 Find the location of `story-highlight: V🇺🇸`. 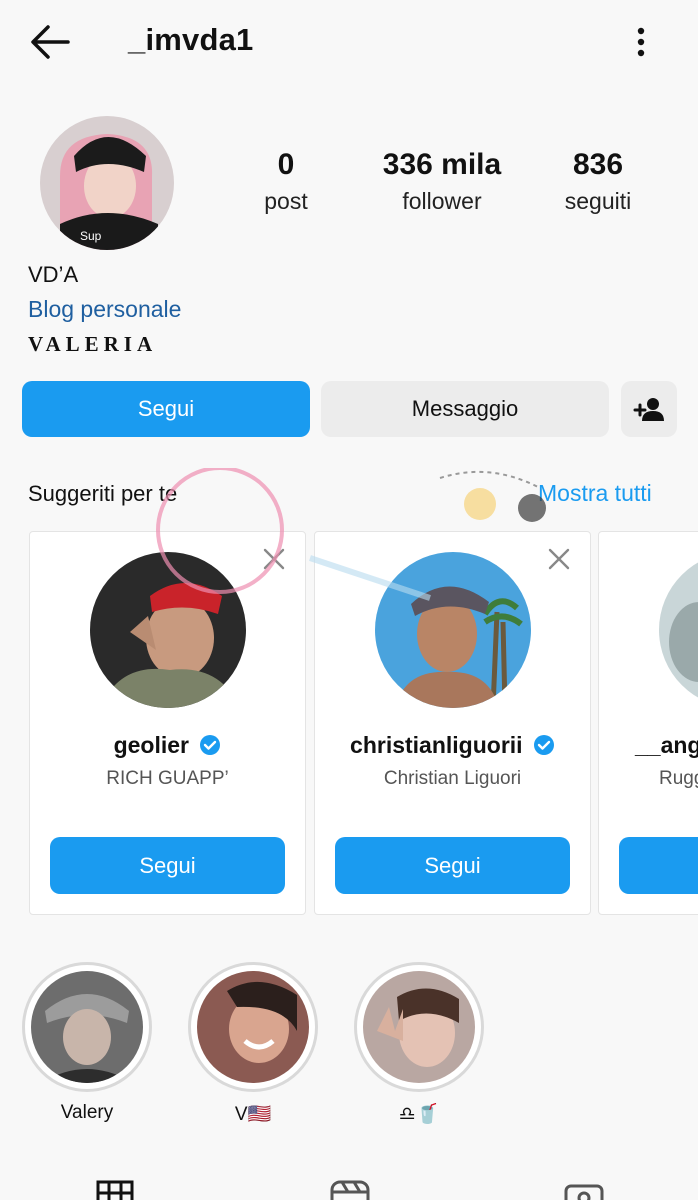

story-highlight: V🇺🇸 is located at coordinates (253, 1044).